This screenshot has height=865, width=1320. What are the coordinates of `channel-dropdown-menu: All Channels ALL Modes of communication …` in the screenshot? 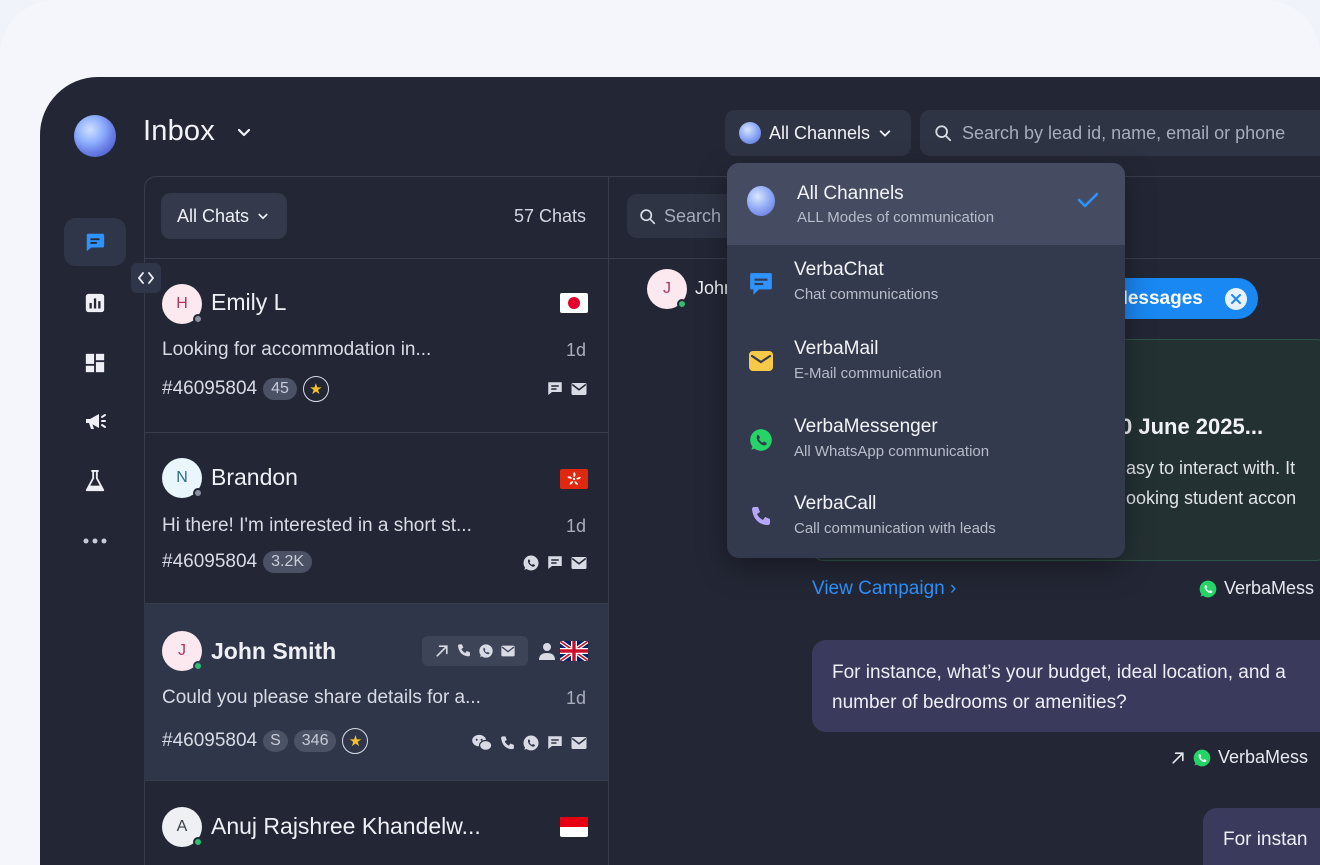 It's located at (926, 360).